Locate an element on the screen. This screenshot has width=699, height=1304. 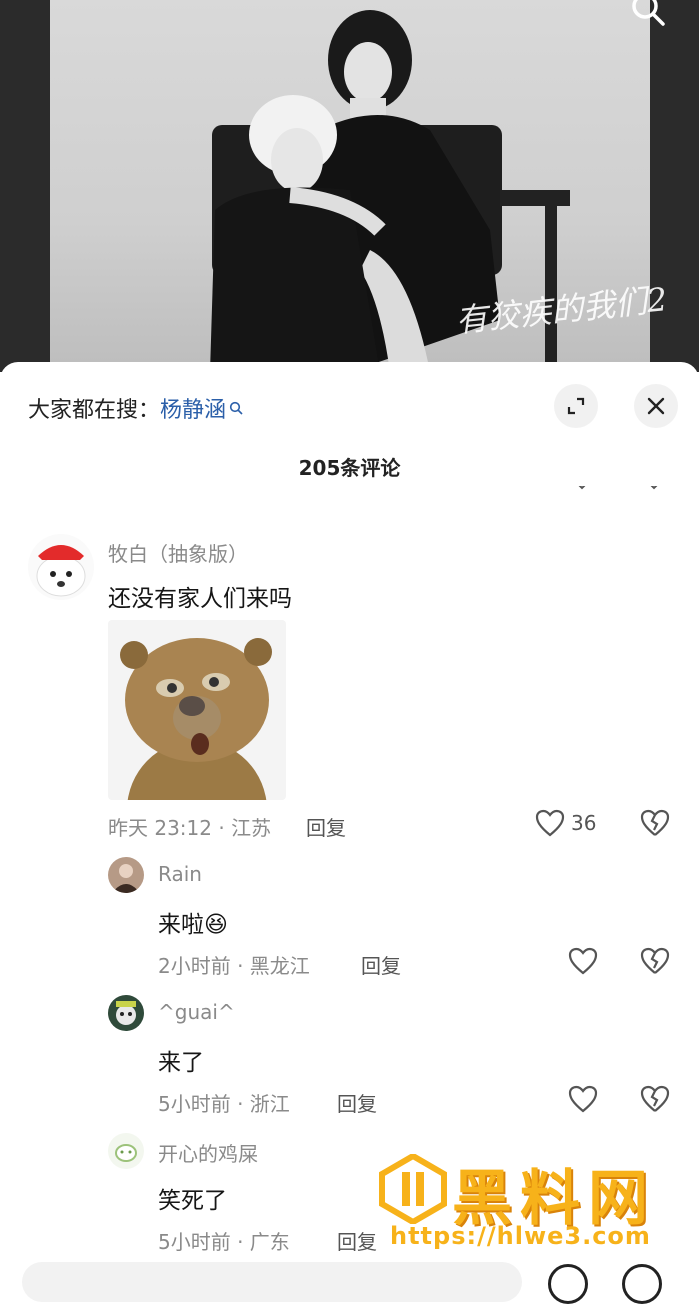
photo-backdrop-left is located at coordinates (25, 186).